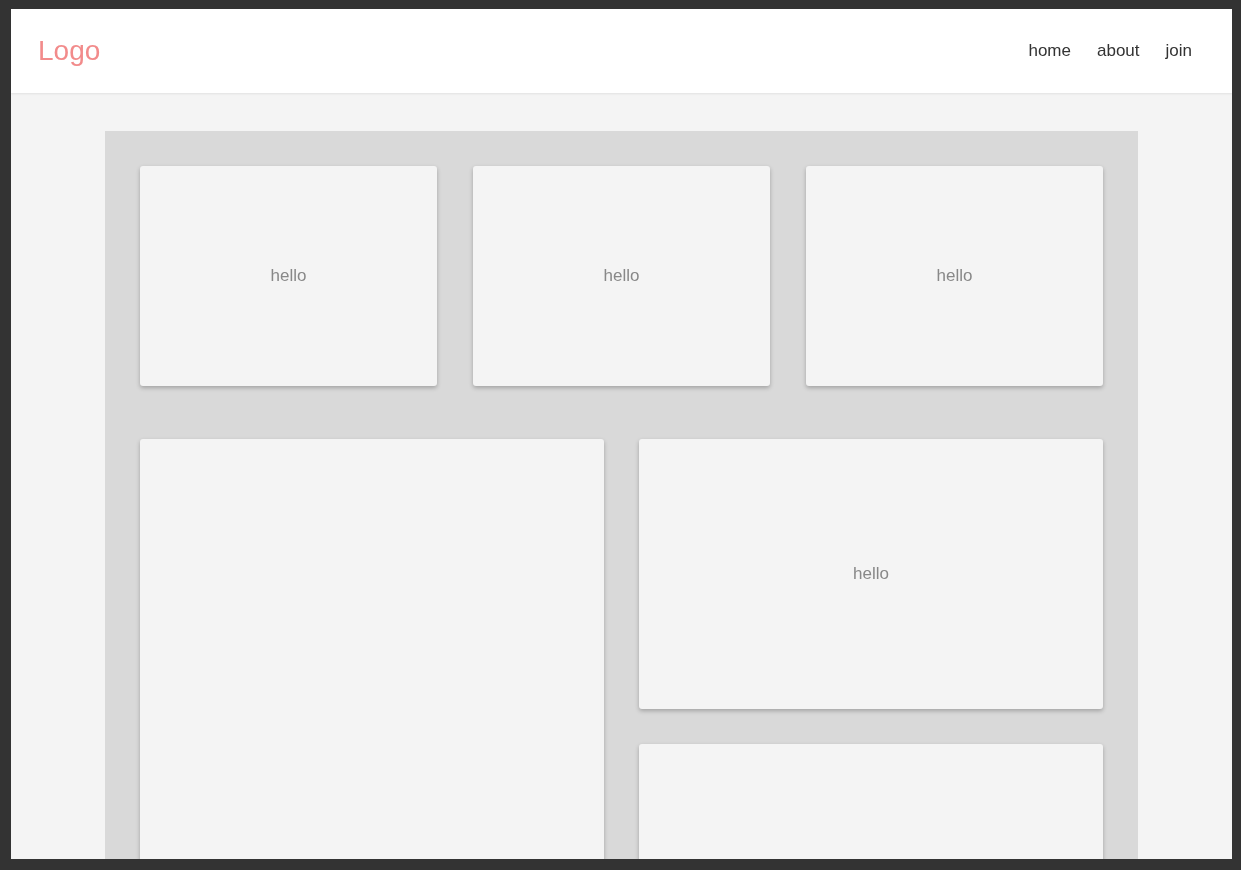 Image resolution: width=1241 pixels, height=870 pixels. Describe the element at coordinates (1118, 51) in the screenshot. I see `nav-link: about` at that location.